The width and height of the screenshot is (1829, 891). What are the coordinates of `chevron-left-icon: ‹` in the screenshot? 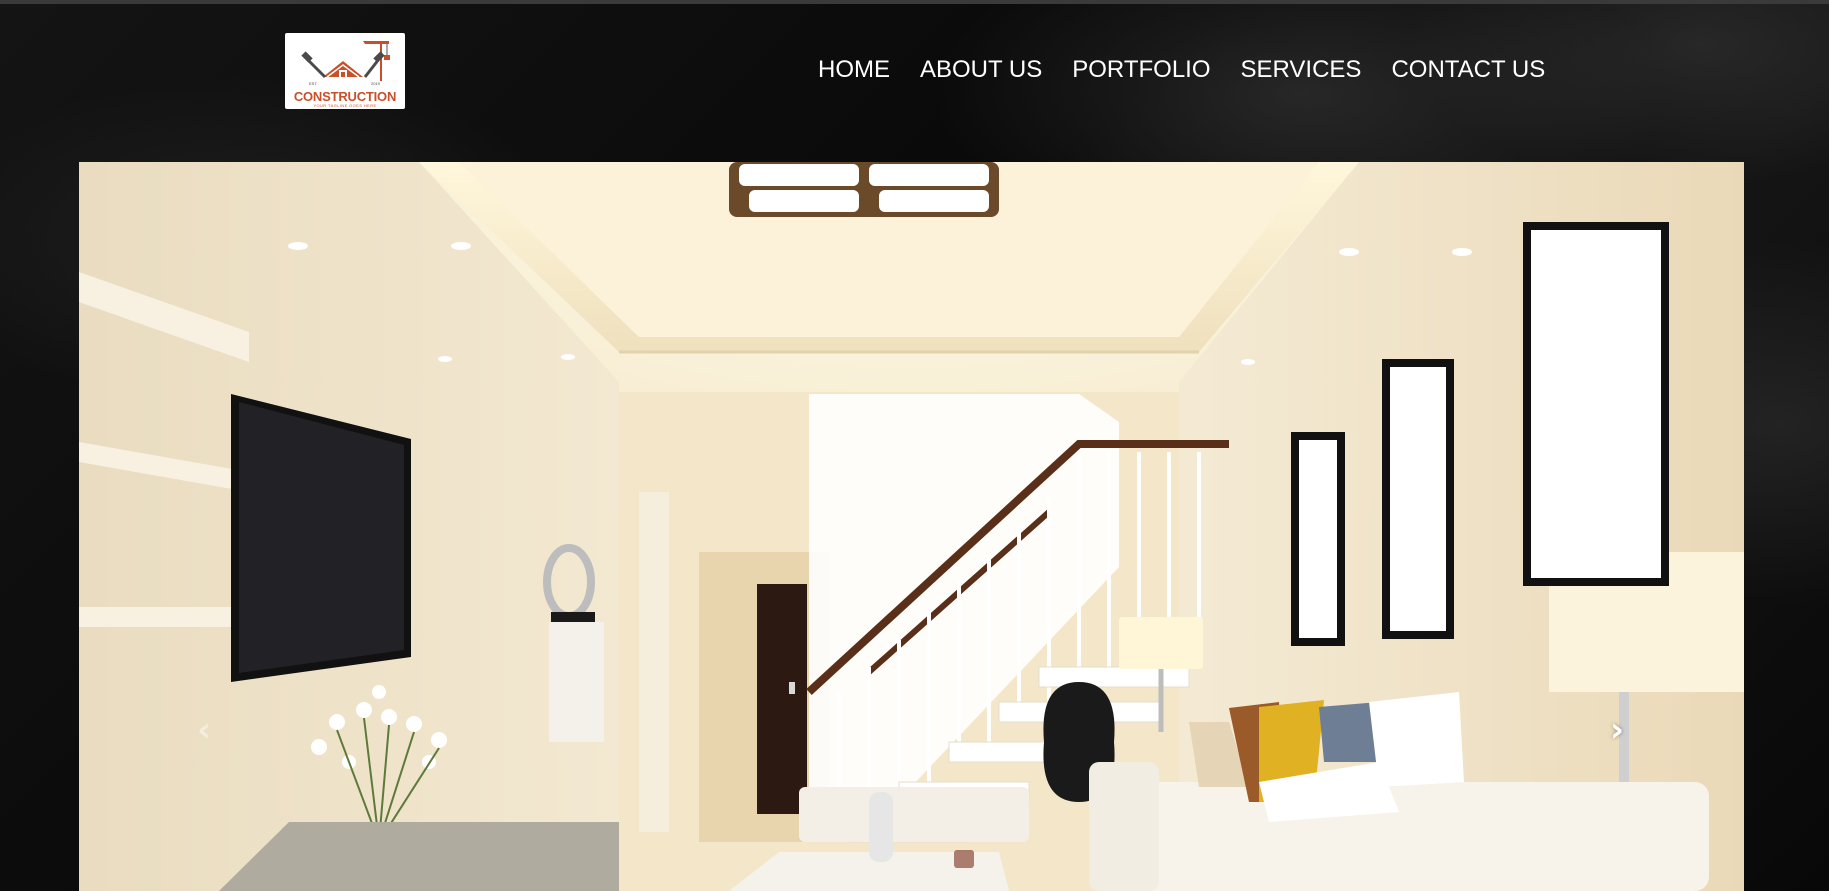 It's located at (203, 730).